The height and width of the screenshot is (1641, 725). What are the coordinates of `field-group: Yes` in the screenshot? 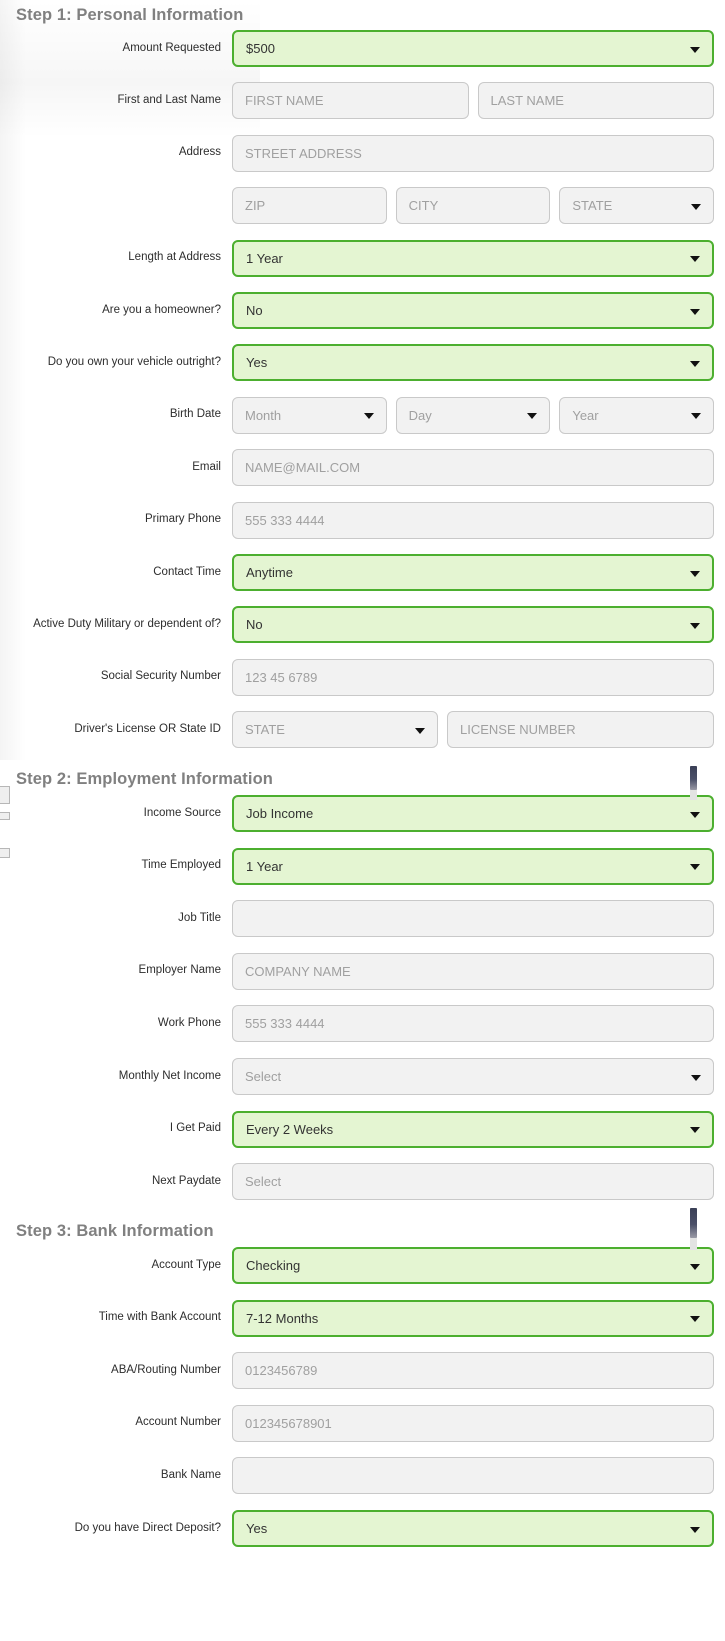 It's located at (473, 1528).